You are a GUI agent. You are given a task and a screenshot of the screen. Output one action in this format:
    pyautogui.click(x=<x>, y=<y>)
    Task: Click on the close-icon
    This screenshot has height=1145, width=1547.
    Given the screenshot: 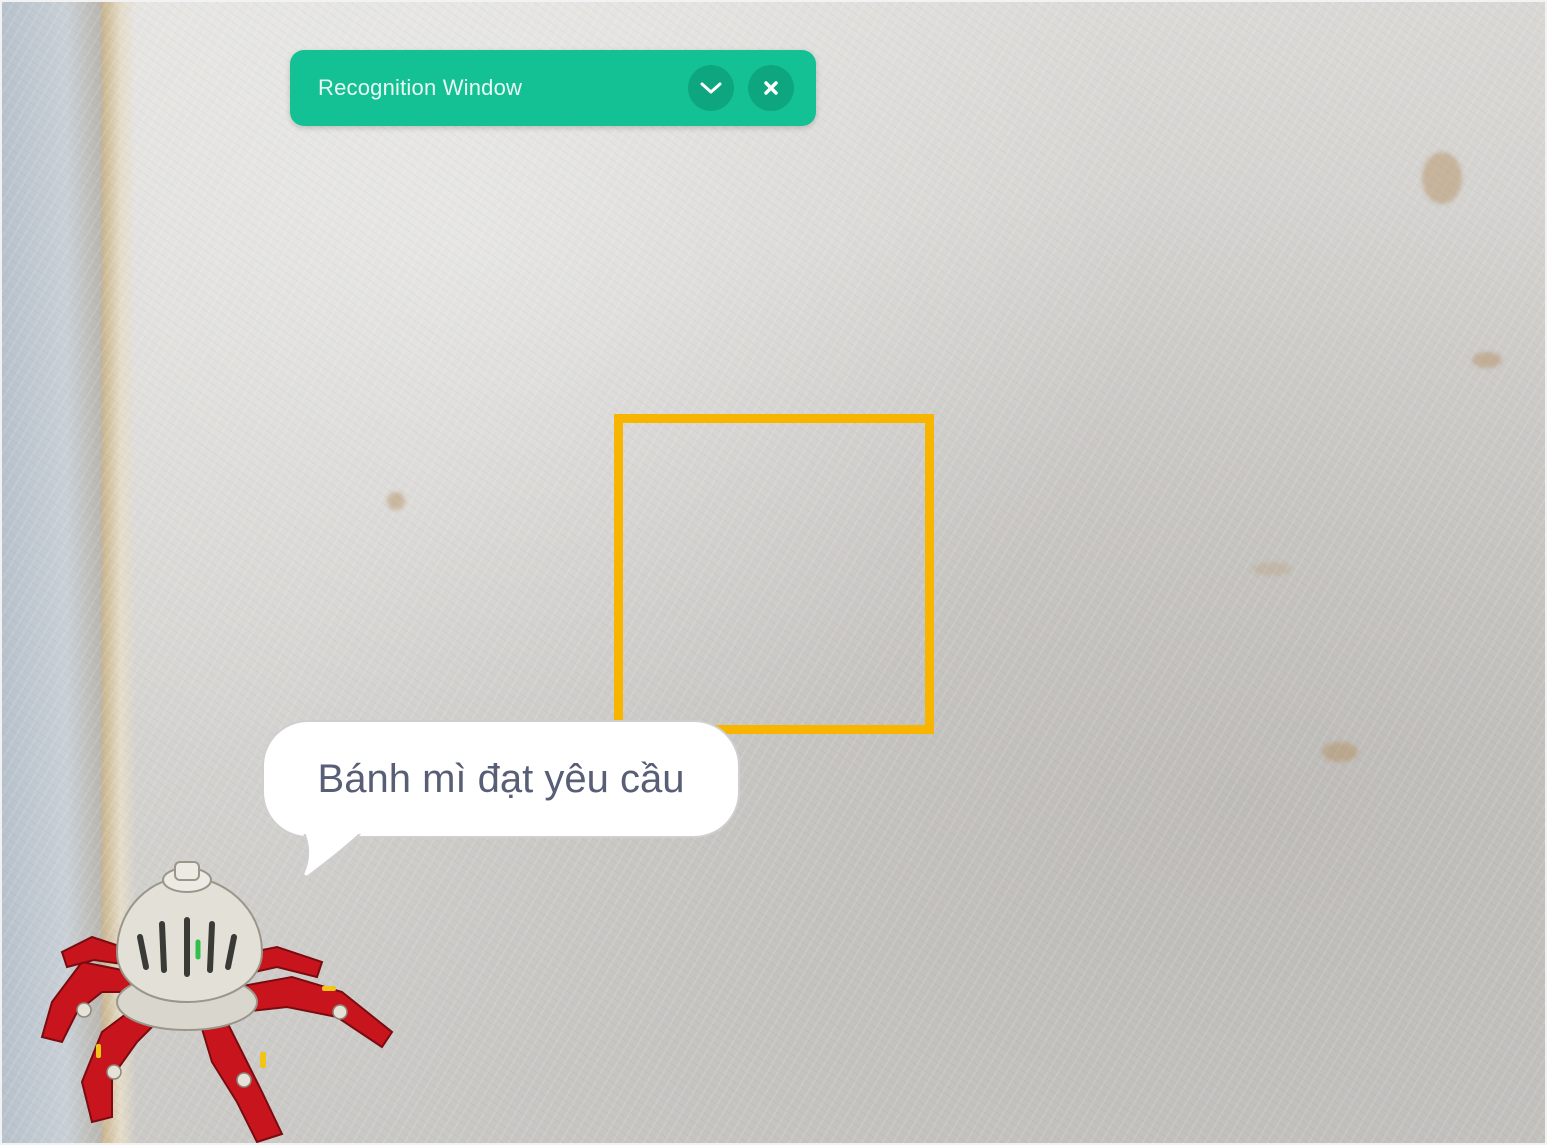 What is the action you would take?
    pyautogui.click(x=771, y=88)
    